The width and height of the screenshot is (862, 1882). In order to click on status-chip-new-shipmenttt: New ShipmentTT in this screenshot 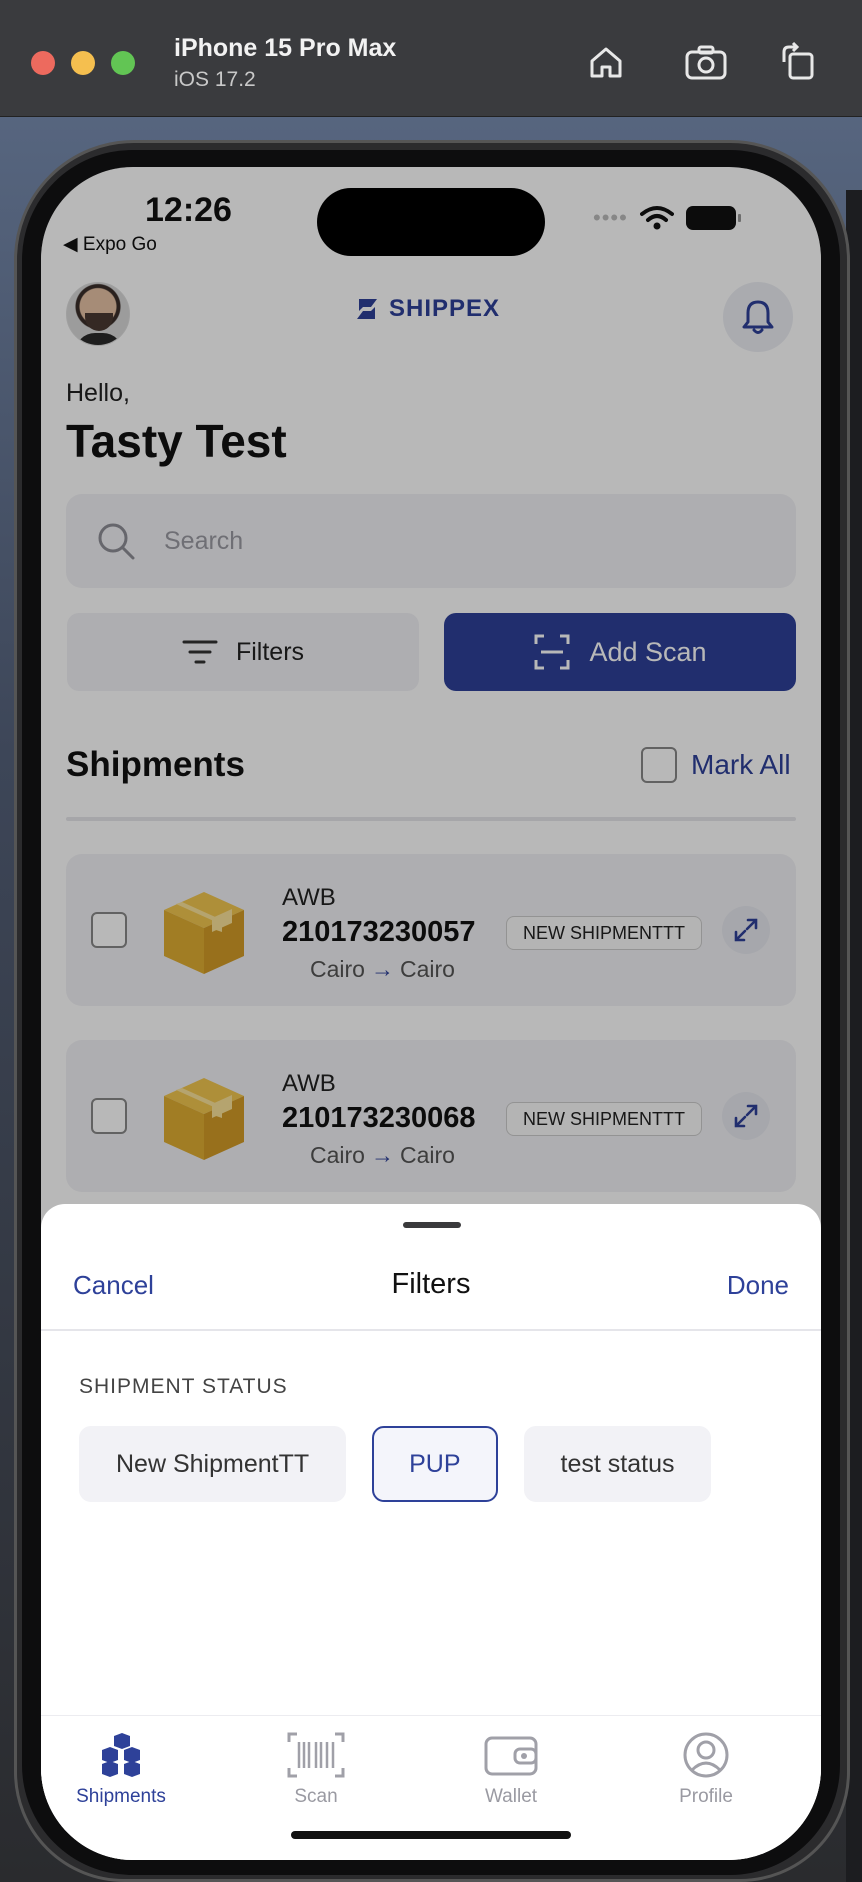, I will do `click(213, 1464)`.